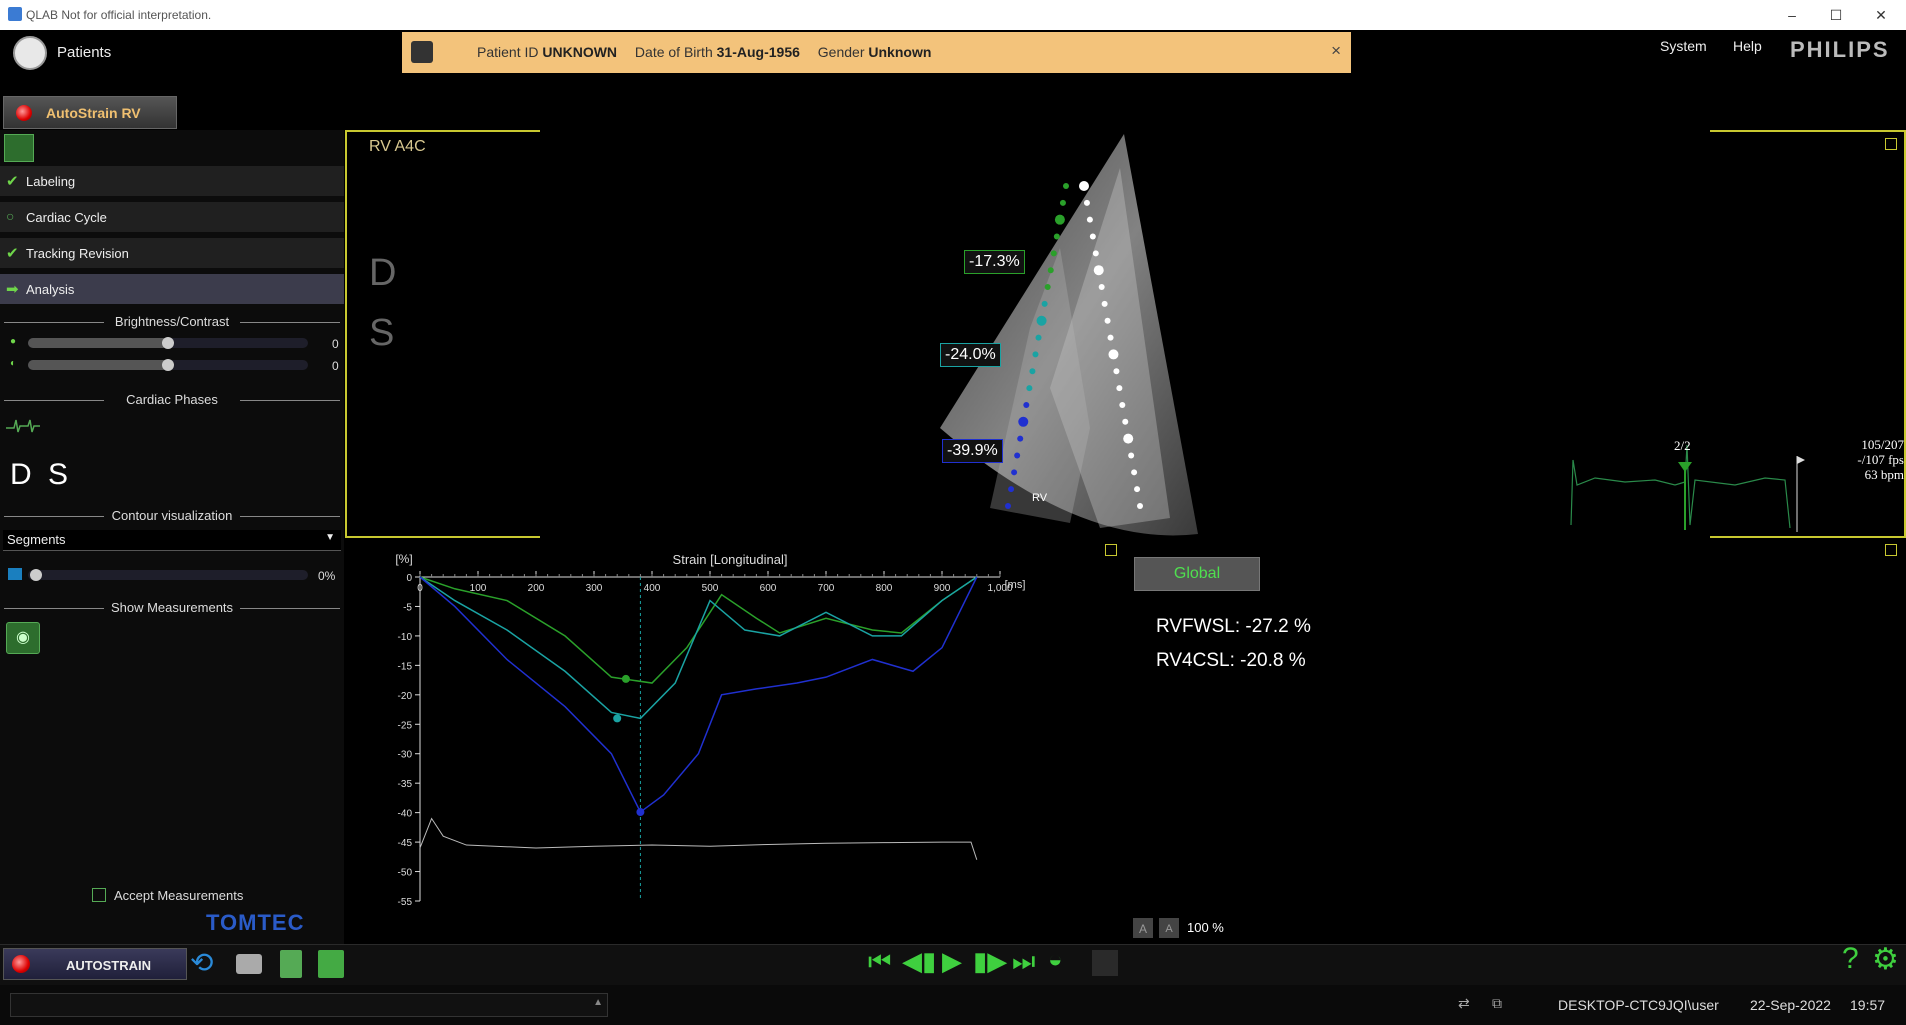  Describe the element at coordinates (249, 964) in the screenshot. I see `camera-icon` at that location.